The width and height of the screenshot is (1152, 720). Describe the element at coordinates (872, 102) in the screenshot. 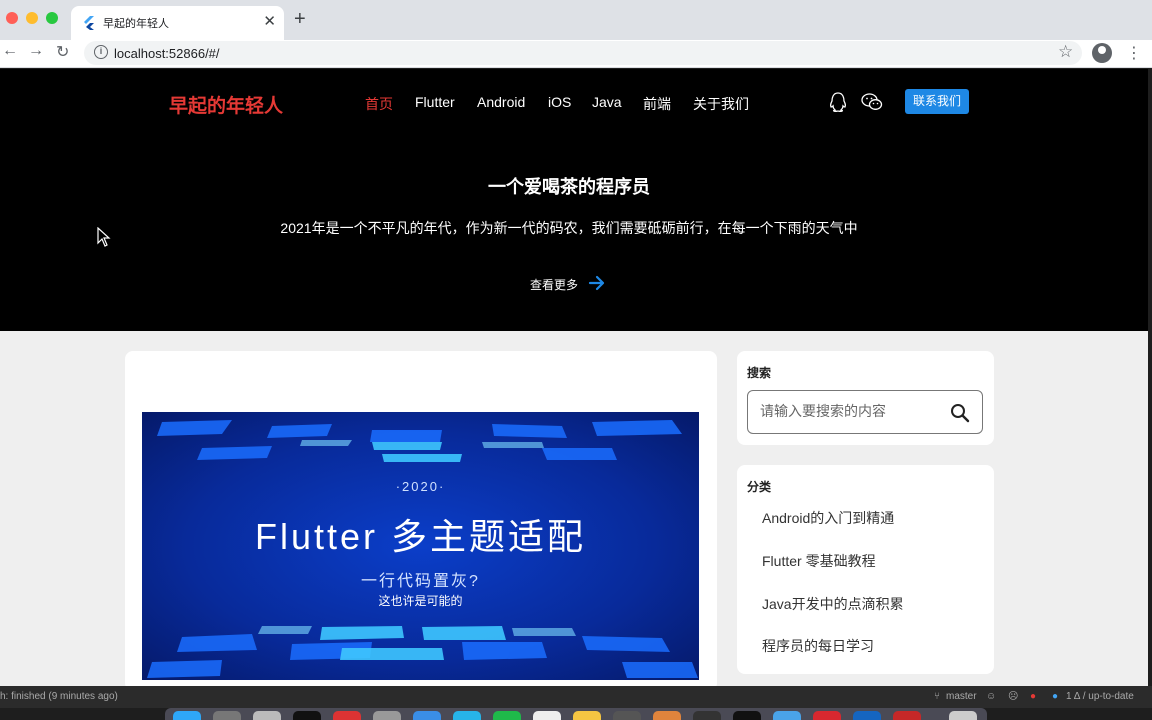

I see `wechat-icon` at that location.